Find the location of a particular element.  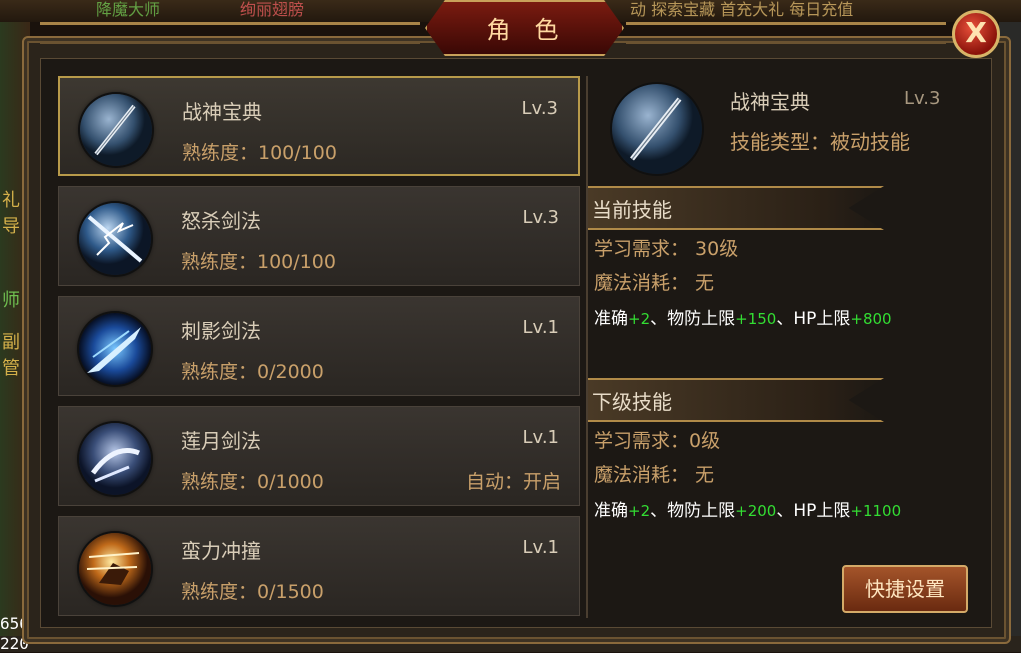

selected-skill-icon is located at coordinates (657, 129).